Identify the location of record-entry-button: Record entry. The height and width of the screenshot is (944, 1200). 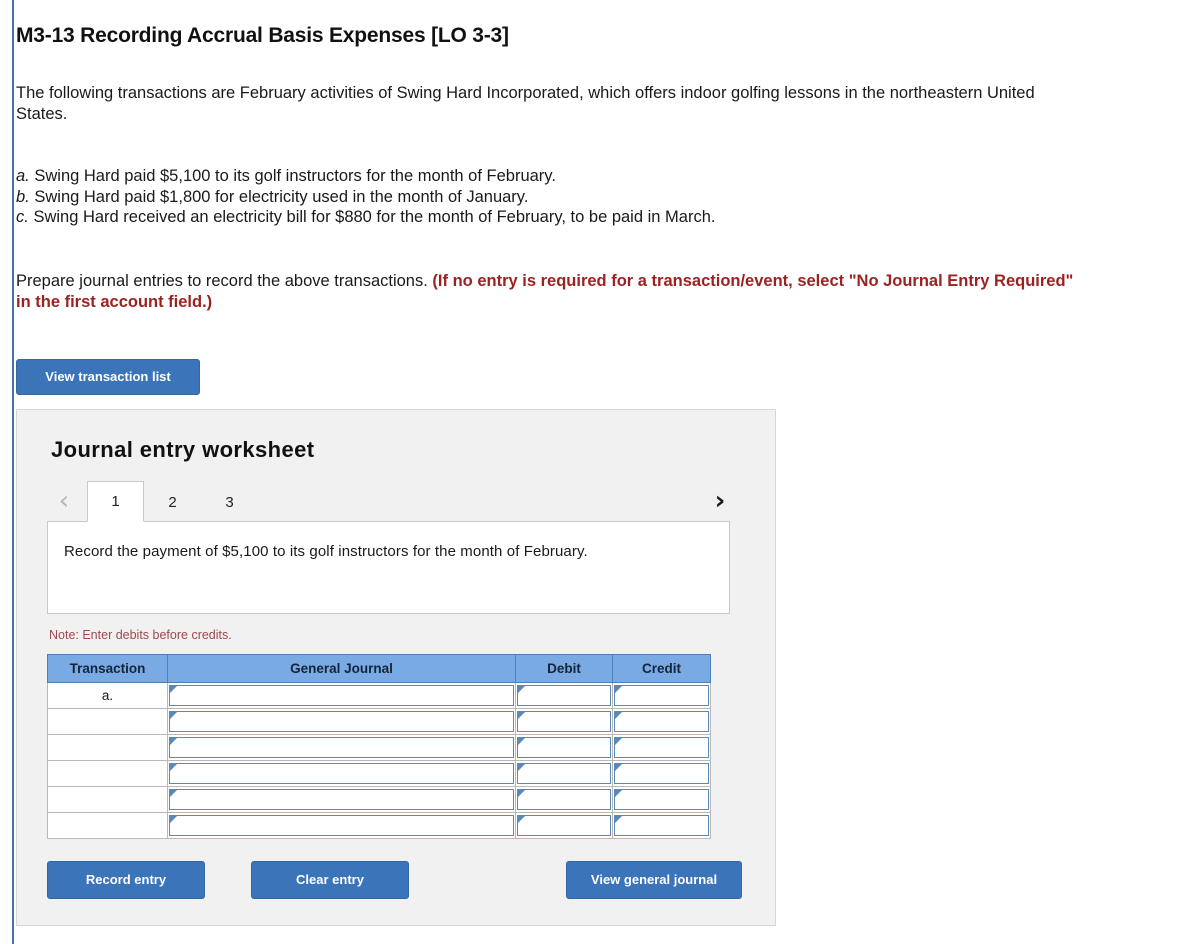
(126, 880).